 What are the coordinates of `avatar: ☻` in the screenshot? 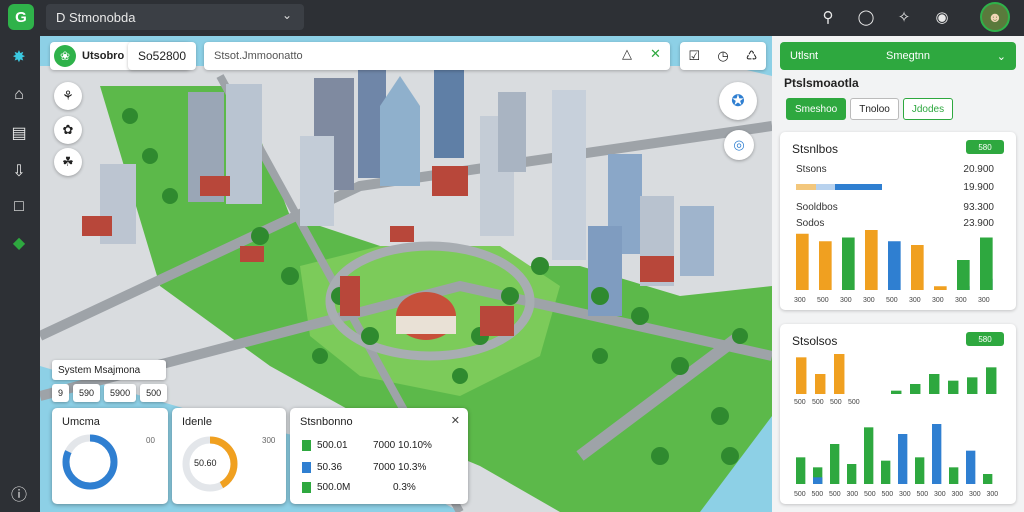 It's located at (995, 17).